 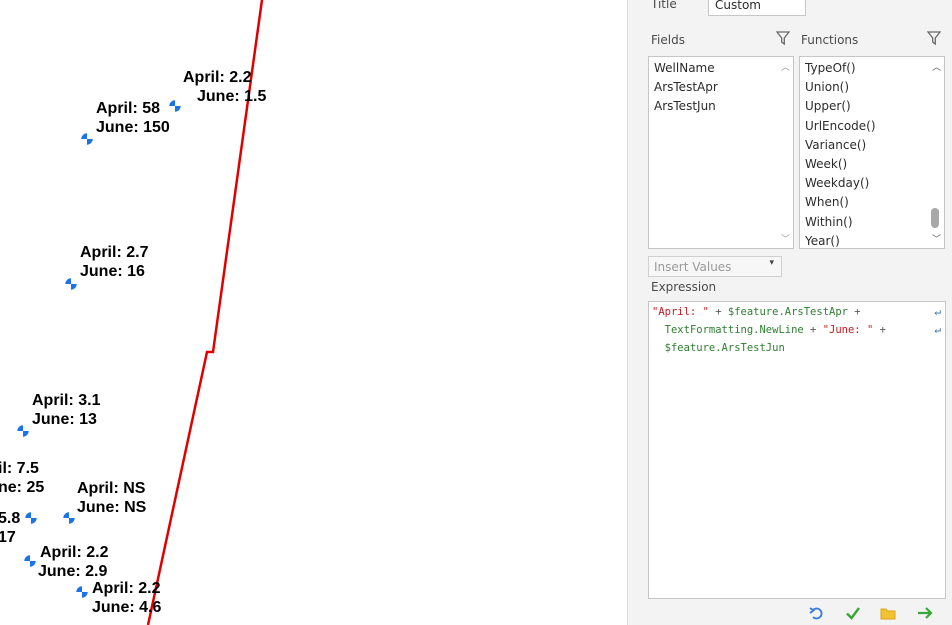 What do you see at coordinates (127, 598) in the screenshot?
I see `well-label: April: 2.2 June: 4.6` at bounding box center [127, 598].